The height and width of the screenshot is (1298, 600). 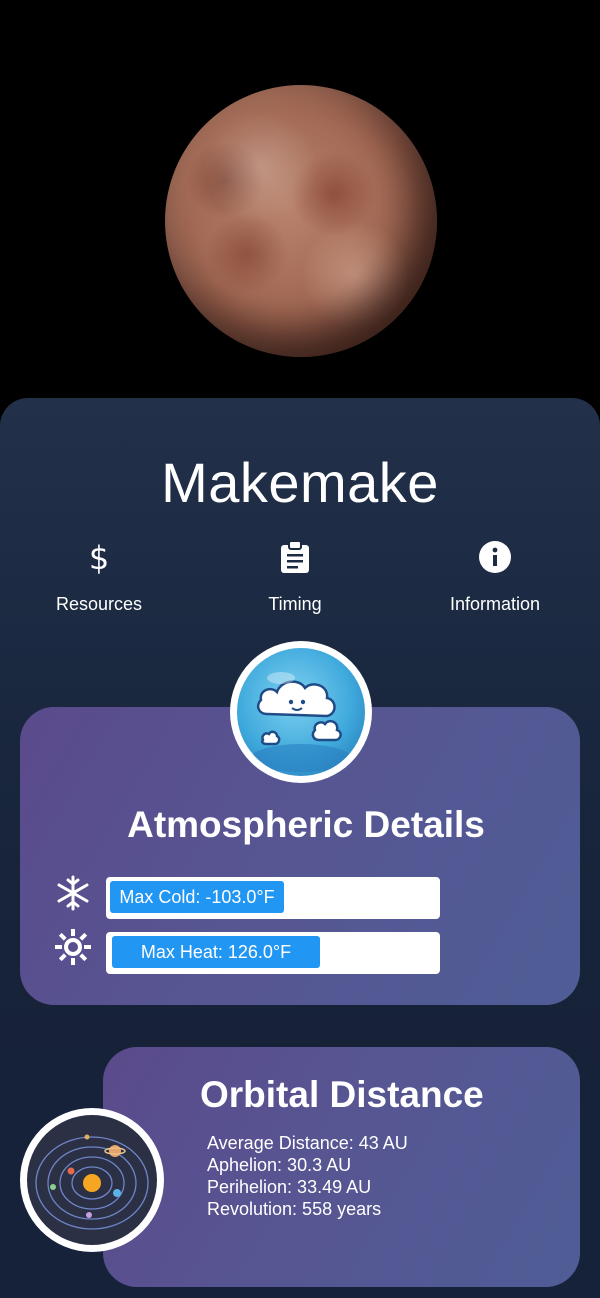 What do you see at coordinates (295, 556) in the screenshot?
I see `clipboard-icon` at bounding box center [295, 556].